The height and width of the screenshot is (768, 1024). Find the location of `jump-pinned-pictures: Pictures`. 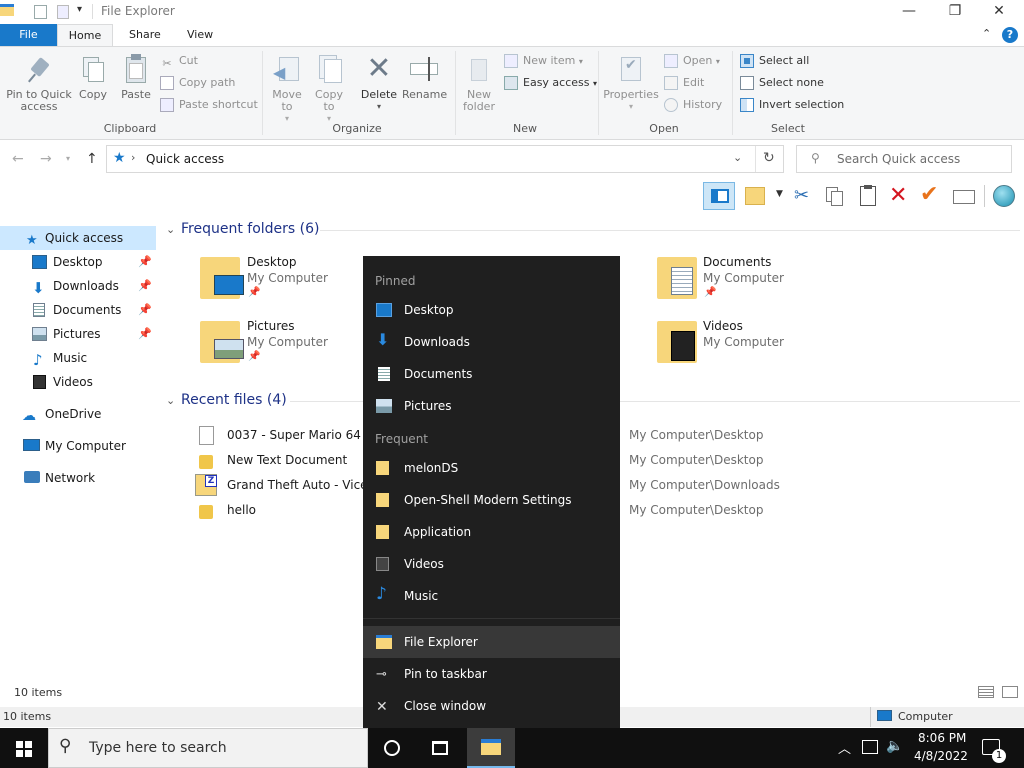

jump-pinned-pictures: Pictures is located at coordinates (491, 406).